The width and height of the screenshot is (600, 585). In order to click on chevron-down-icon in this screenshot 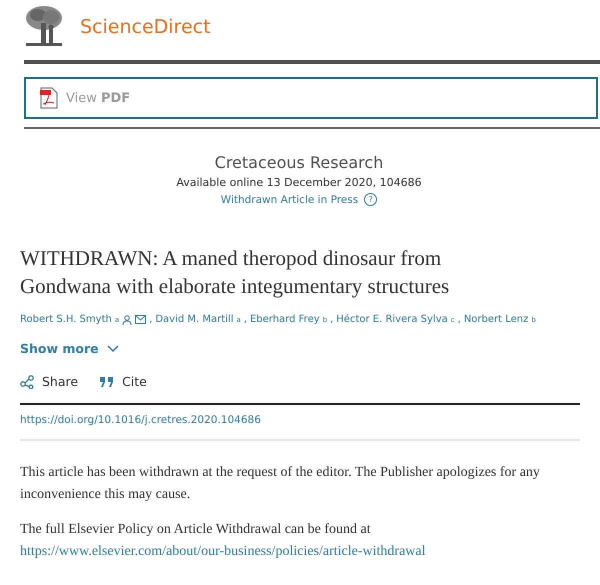, I will do `click(112, 348)`.